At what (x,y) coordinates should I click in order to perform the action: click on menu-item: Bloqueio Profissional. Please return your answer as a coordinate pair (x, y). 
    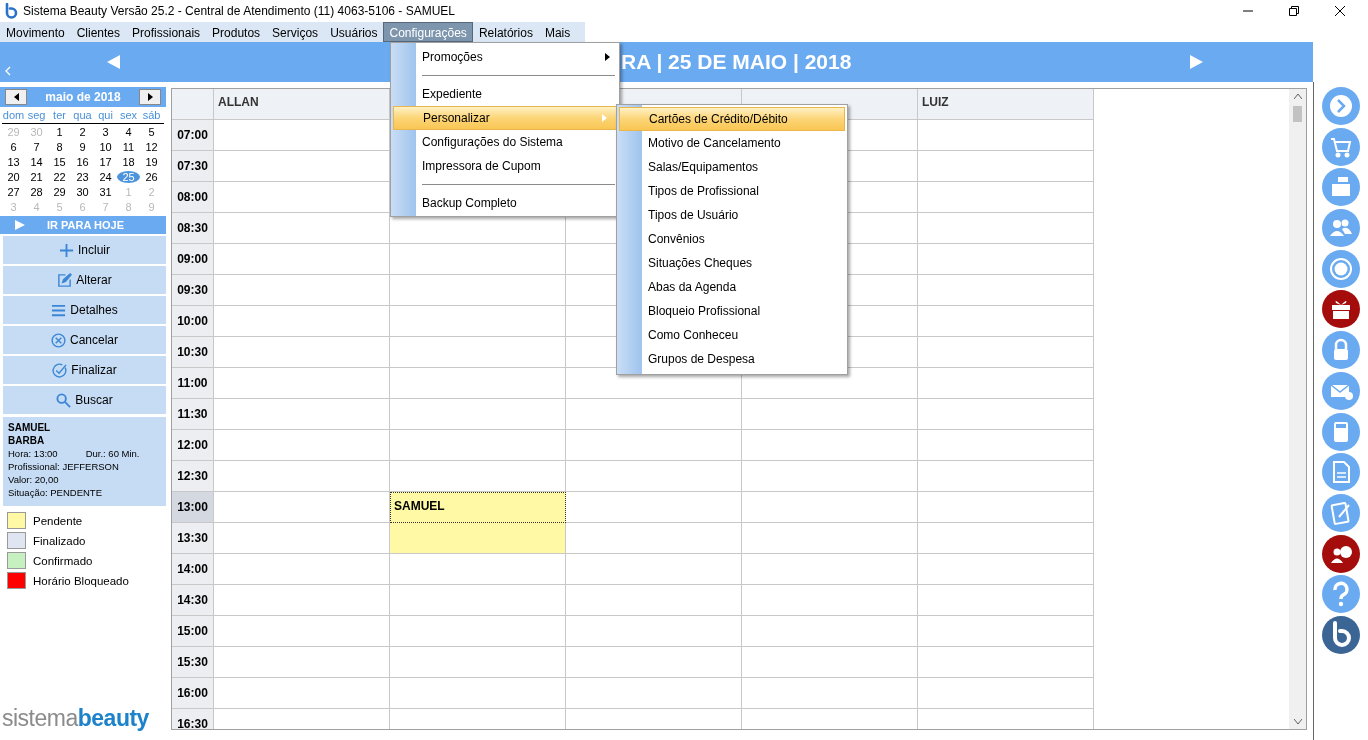
    Looking at the image, I should click on (732, 311).